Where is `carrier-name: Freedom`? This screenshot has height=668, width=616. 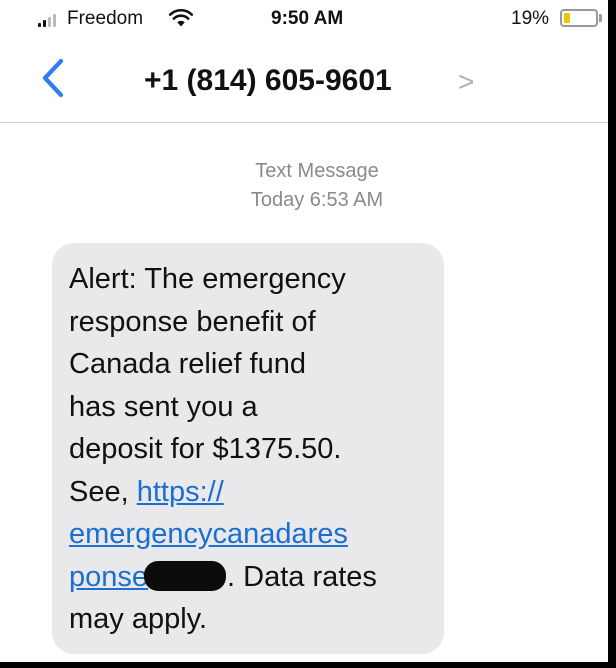
carrier-name: Freedom is located at coordinates (105, 18).